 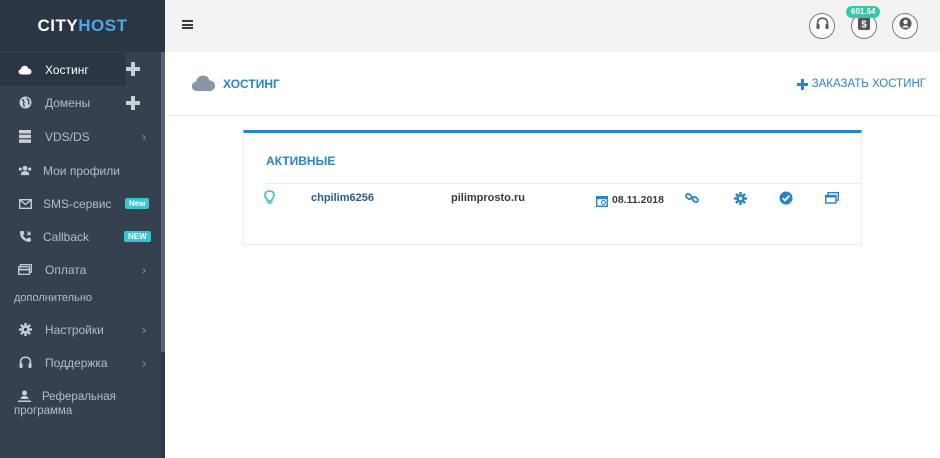 What do you see at coordinates (832, 198) in the screenshot?
I see `window-icon` at bounding box center [832, 198].